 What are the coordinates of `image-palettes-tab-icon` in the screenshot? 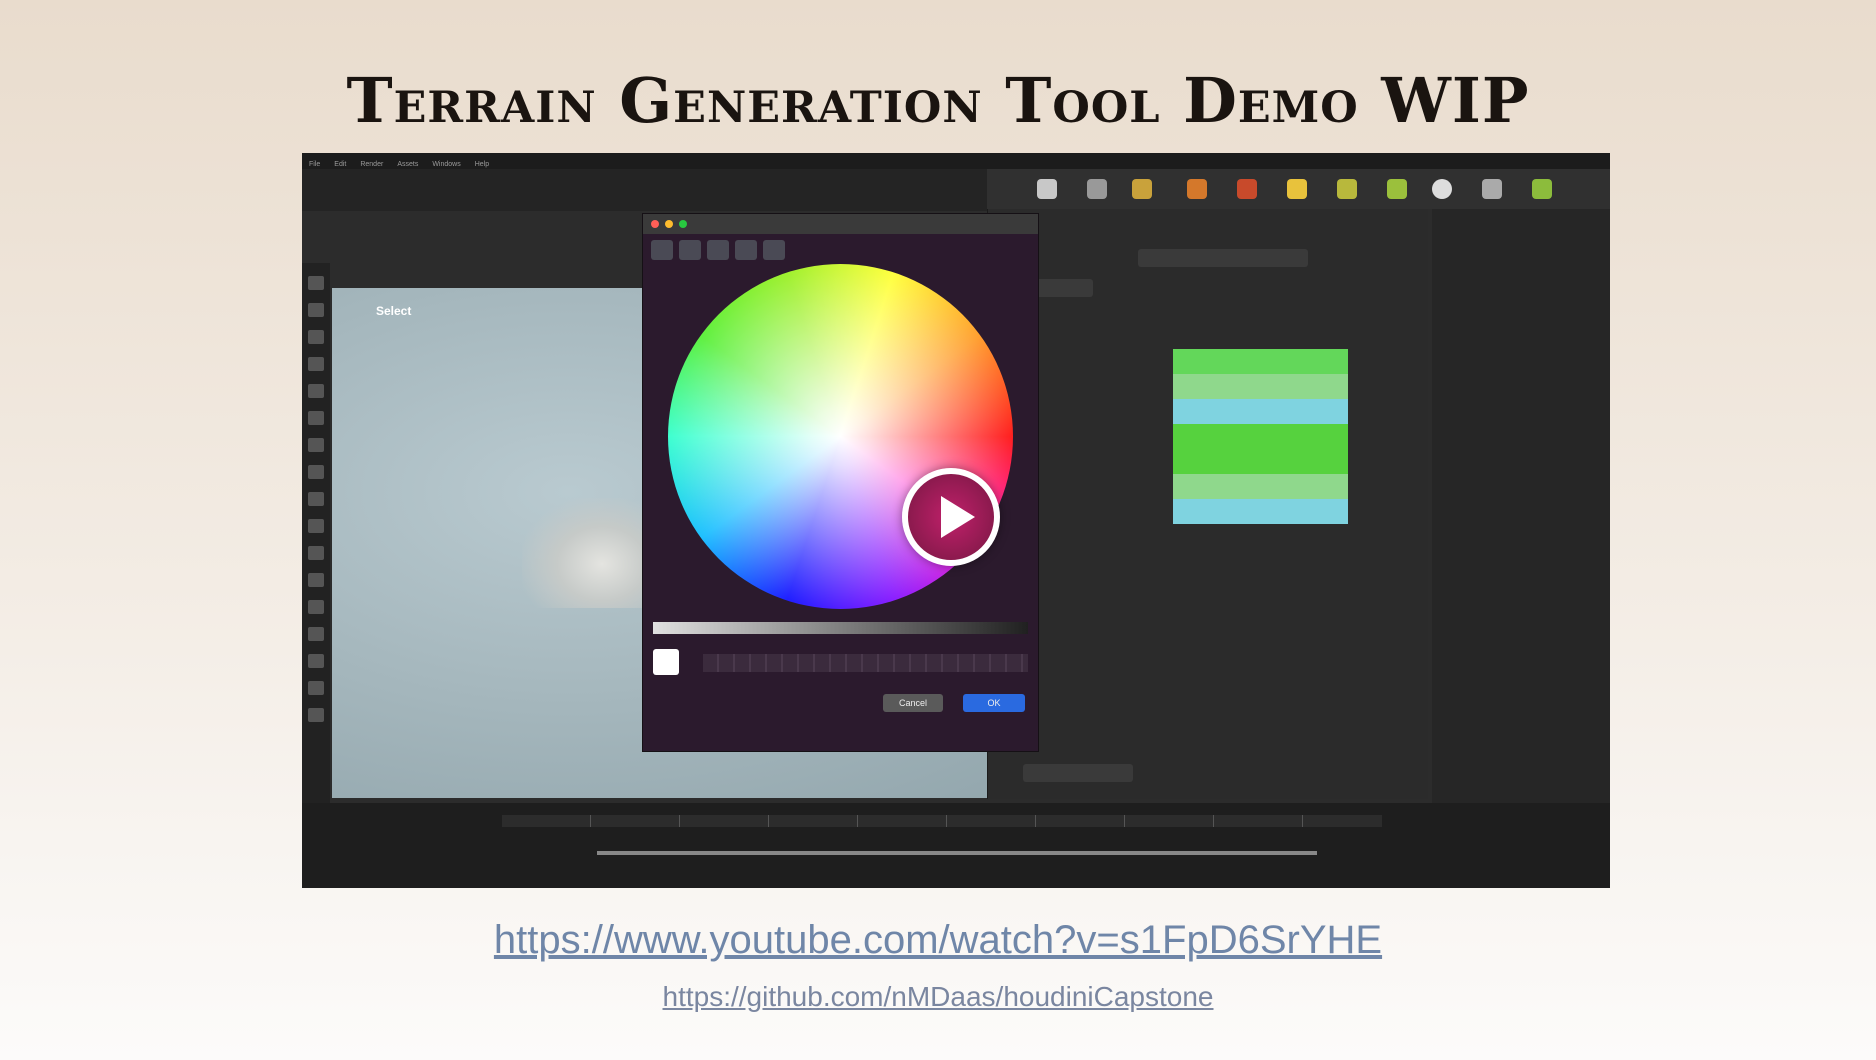 It's located at (746, 250).